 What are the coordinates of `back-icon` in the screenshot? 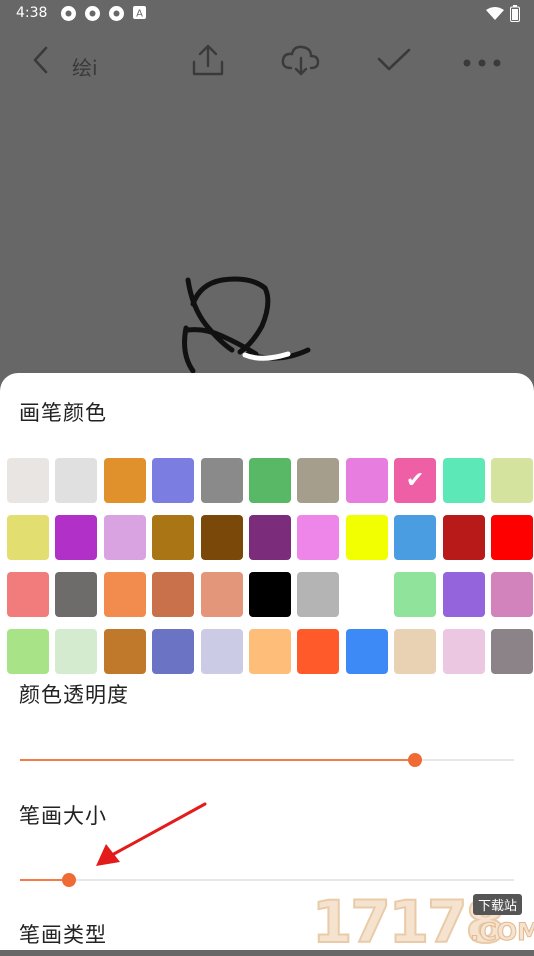 It's located at (40, 62).